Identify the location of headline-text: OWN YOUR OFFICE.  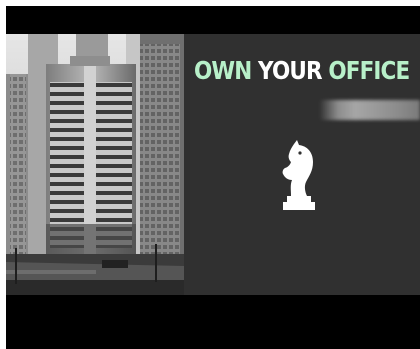
(302, 70).